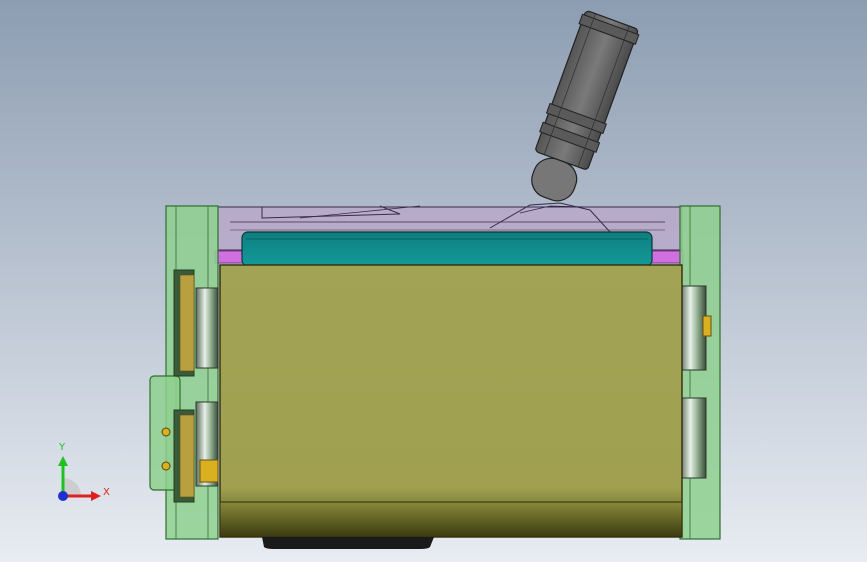 This screenshot has height=562, width=867. I want to click on left-screw-lower, so click(166, 466).